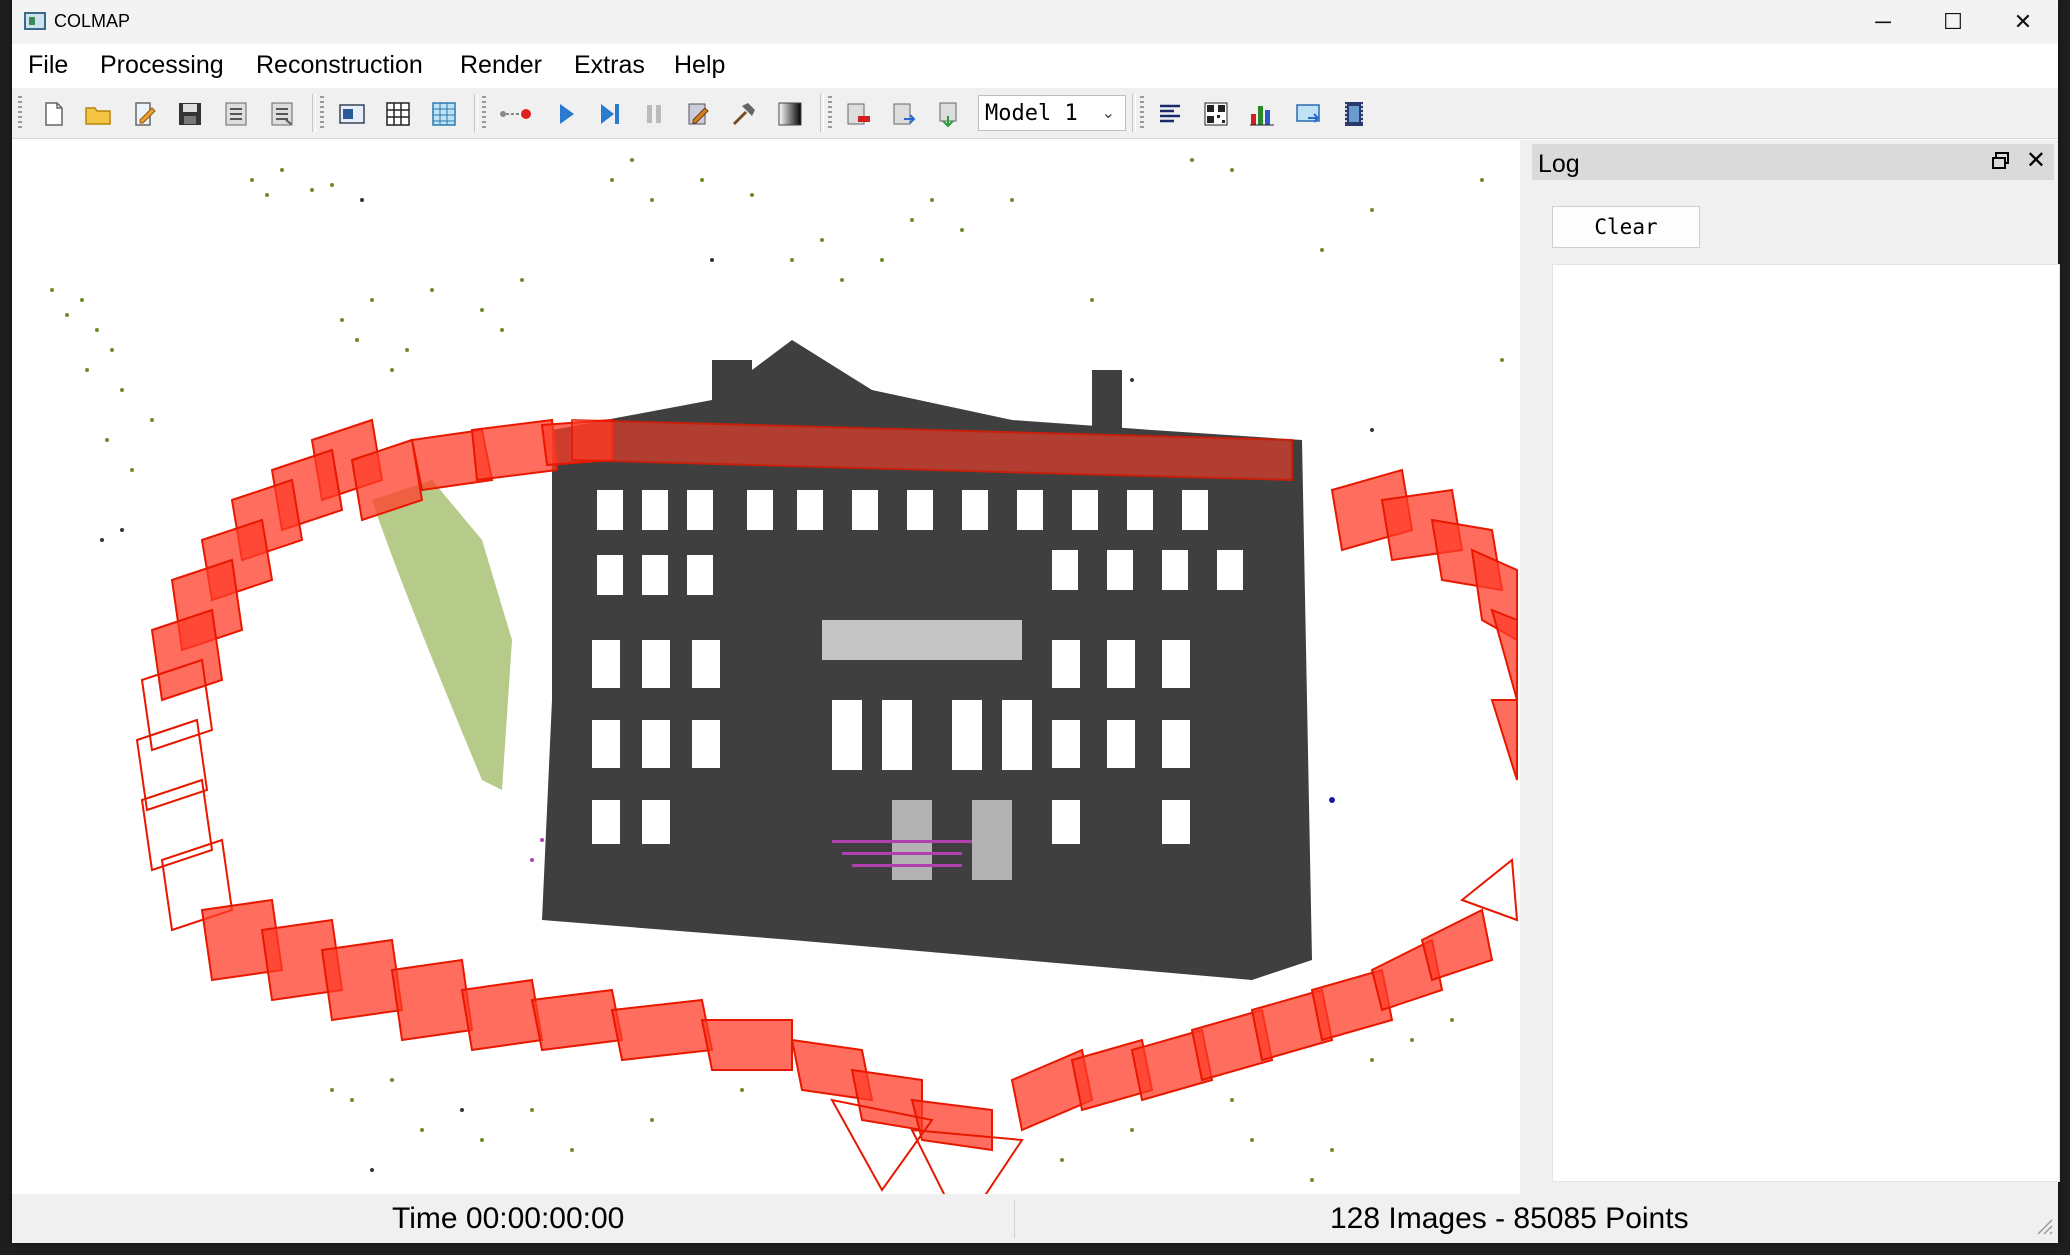  What do you see at coordinates (1014, 1219) in the screenshot?
I see `status-divider` at bounding box center [1014, 1219].